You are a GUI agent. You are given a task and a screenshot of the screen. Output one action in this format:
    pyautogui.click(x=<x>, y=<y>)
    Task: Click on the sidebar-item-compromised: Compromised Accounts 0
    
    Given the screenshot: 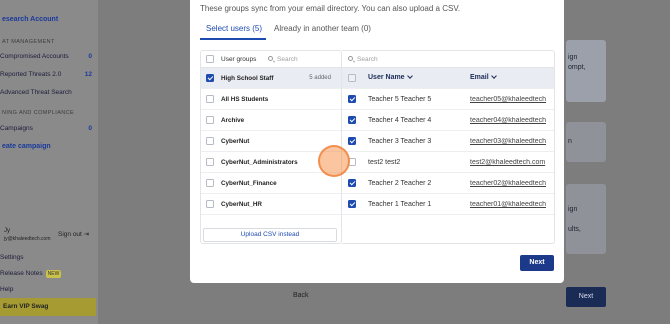 What is the action you would take?
    pyautogui.click(x=48, y=56)
    